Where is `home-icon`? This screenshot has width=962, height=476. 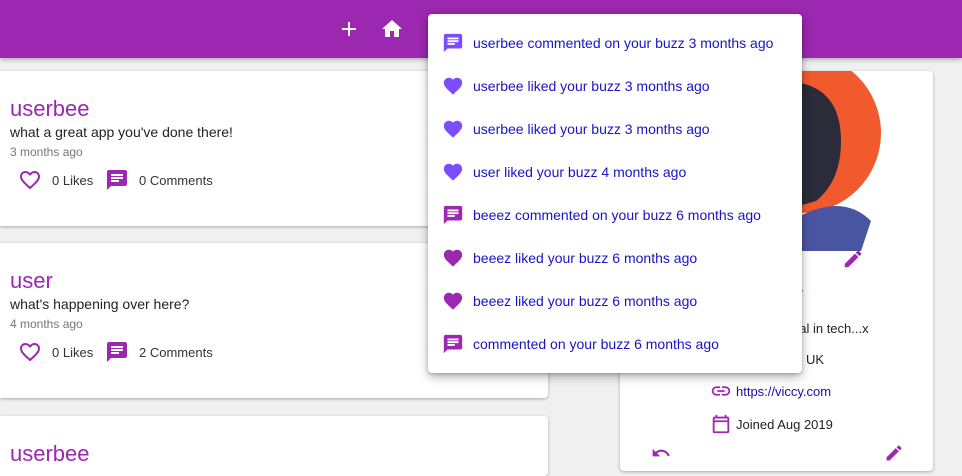 home-icon is located at coordinates (392, 28).